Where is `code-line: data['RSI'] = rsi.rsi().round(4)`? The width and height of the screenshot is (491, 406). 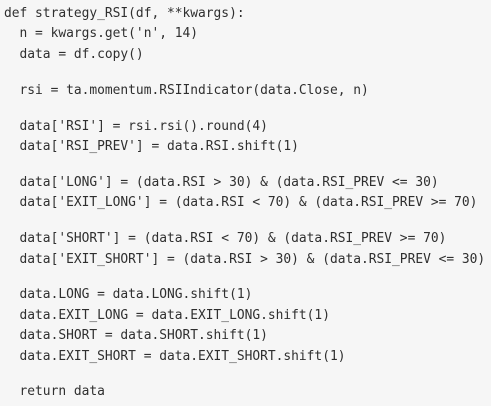
code-line: data['RSI'] = rsi.rsi().round(4) is located at coordinates (136, 126).